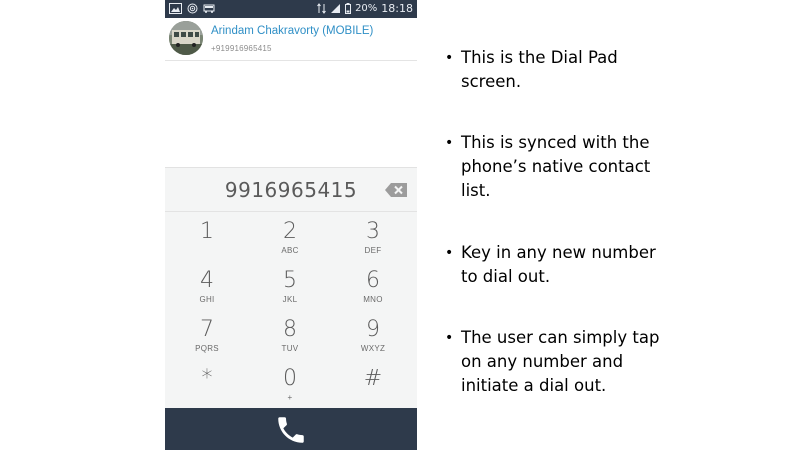  I want to click on key-digit: 0, so click(290, 378).